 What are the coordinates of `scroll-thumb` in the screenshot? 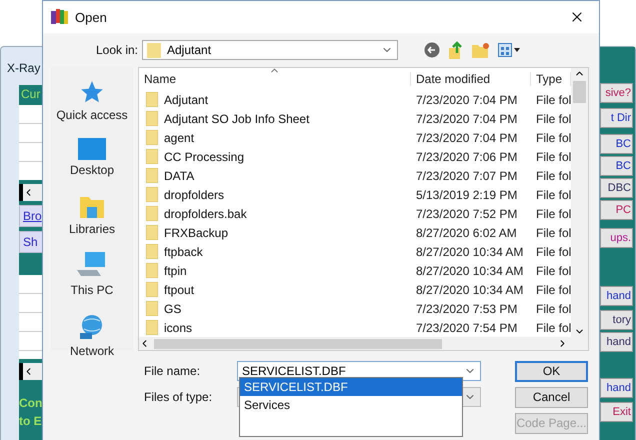 It's located at (579, 92).